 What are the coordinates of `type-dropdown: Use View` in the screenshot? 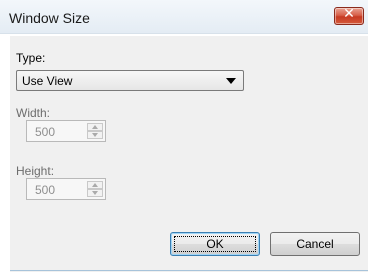 It's located at (130, 80).